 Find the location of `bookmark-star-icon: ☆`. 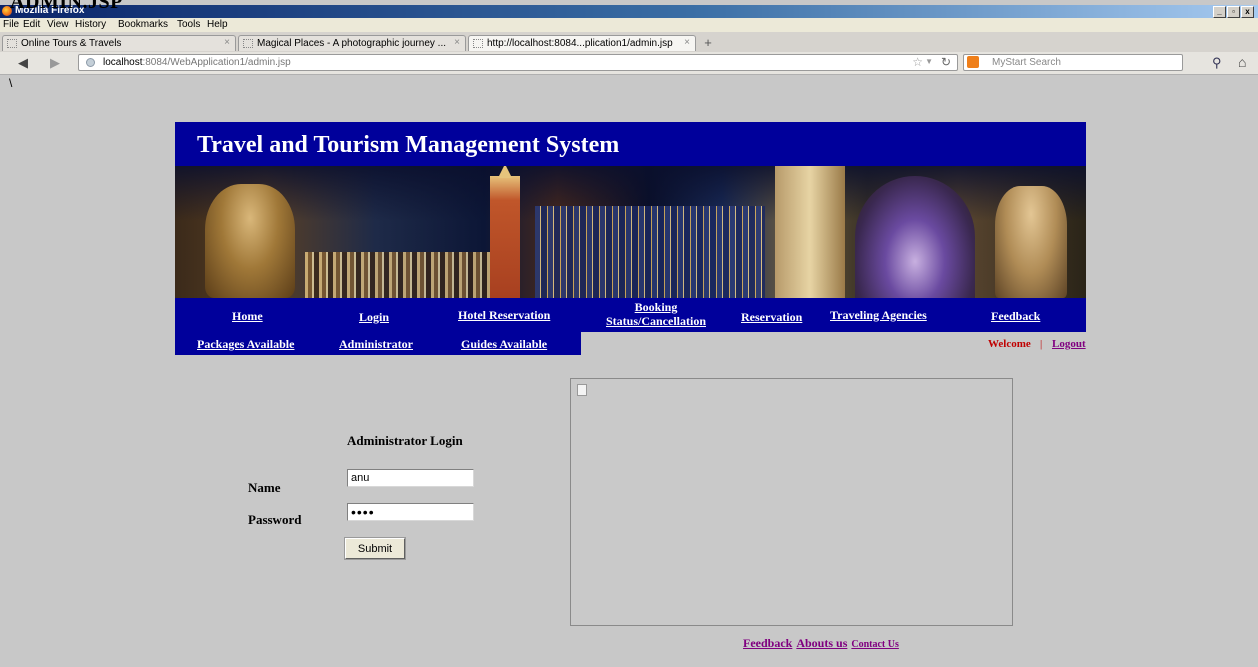

bookmark-star-icon: ☆ is located at coordinates (917, 62).